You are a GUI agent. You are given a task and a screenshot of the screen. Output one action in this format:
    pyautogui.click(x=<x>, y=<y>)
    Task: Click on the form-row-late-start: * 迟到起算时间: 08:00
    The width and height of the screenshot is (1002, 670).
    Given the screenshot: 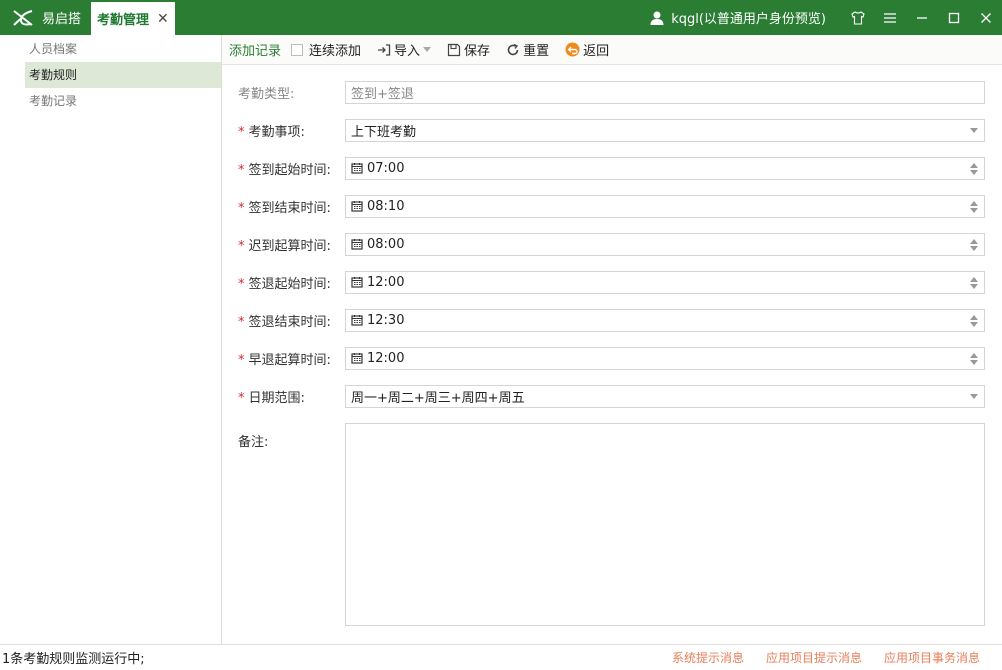 What is the action you would take?
    pyautogui.click(x=612, y=244)
    